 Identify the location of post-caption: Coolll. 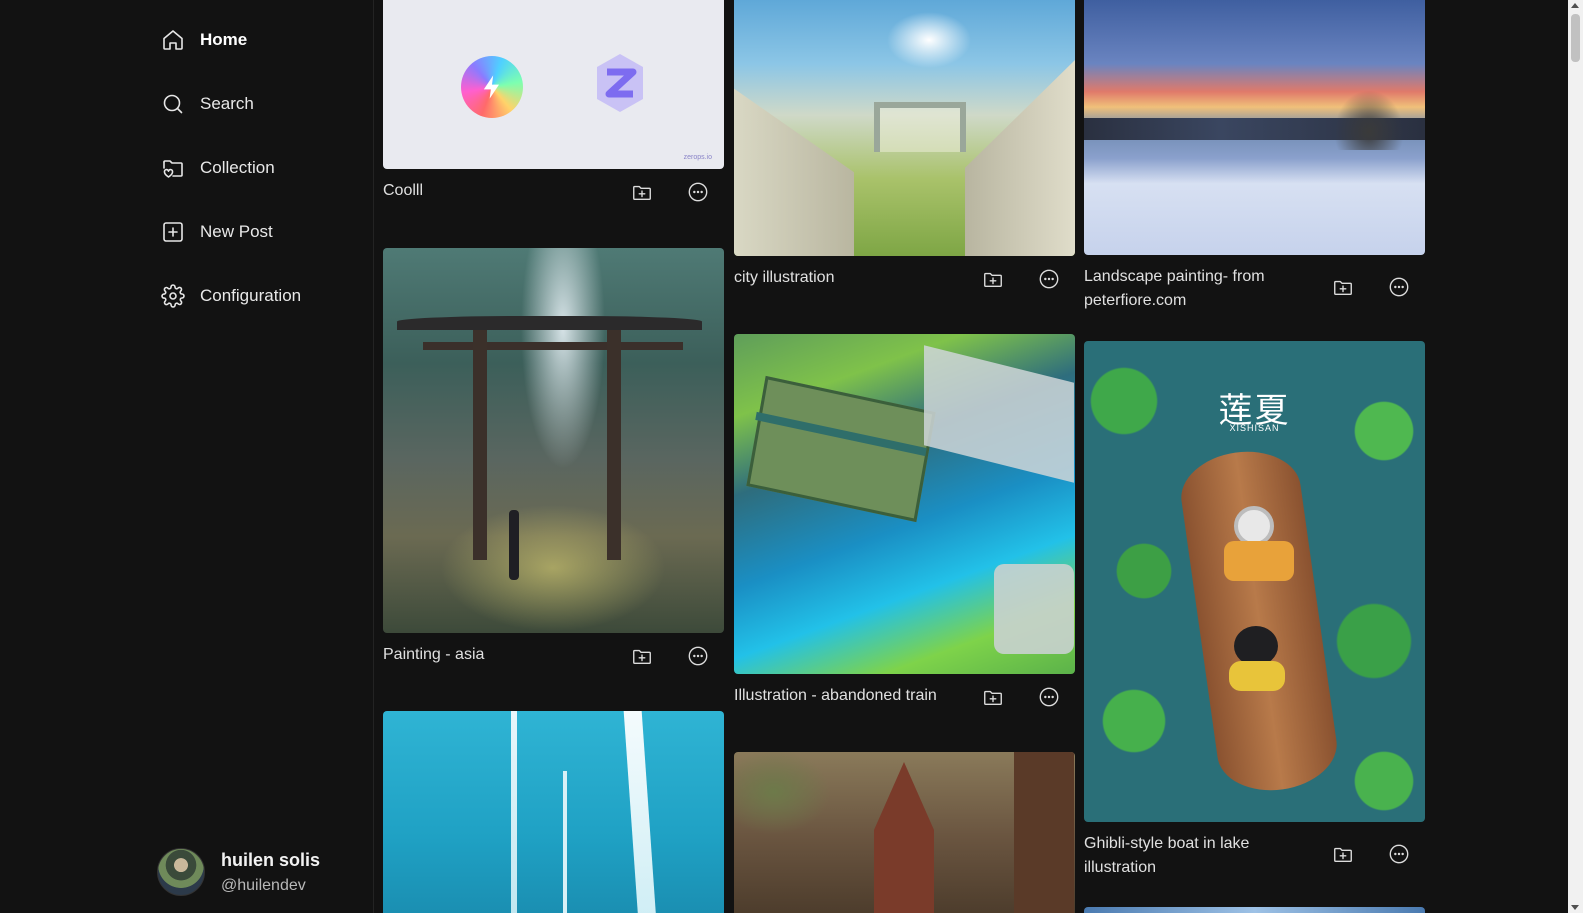
(403, 190).